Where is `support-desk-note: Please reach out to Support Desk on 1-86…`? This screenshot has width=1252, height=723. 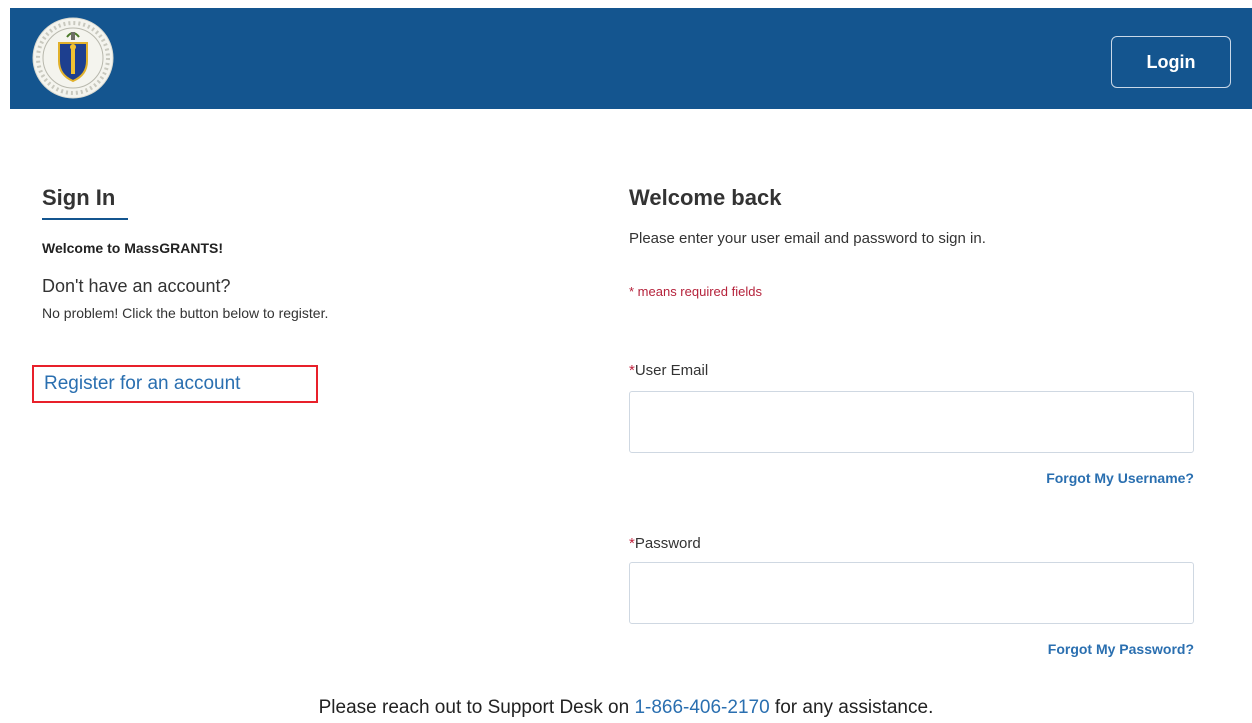 support-desk-note: Please reach out to Support Desk on 1-86… is located at coordinates (626, 708).